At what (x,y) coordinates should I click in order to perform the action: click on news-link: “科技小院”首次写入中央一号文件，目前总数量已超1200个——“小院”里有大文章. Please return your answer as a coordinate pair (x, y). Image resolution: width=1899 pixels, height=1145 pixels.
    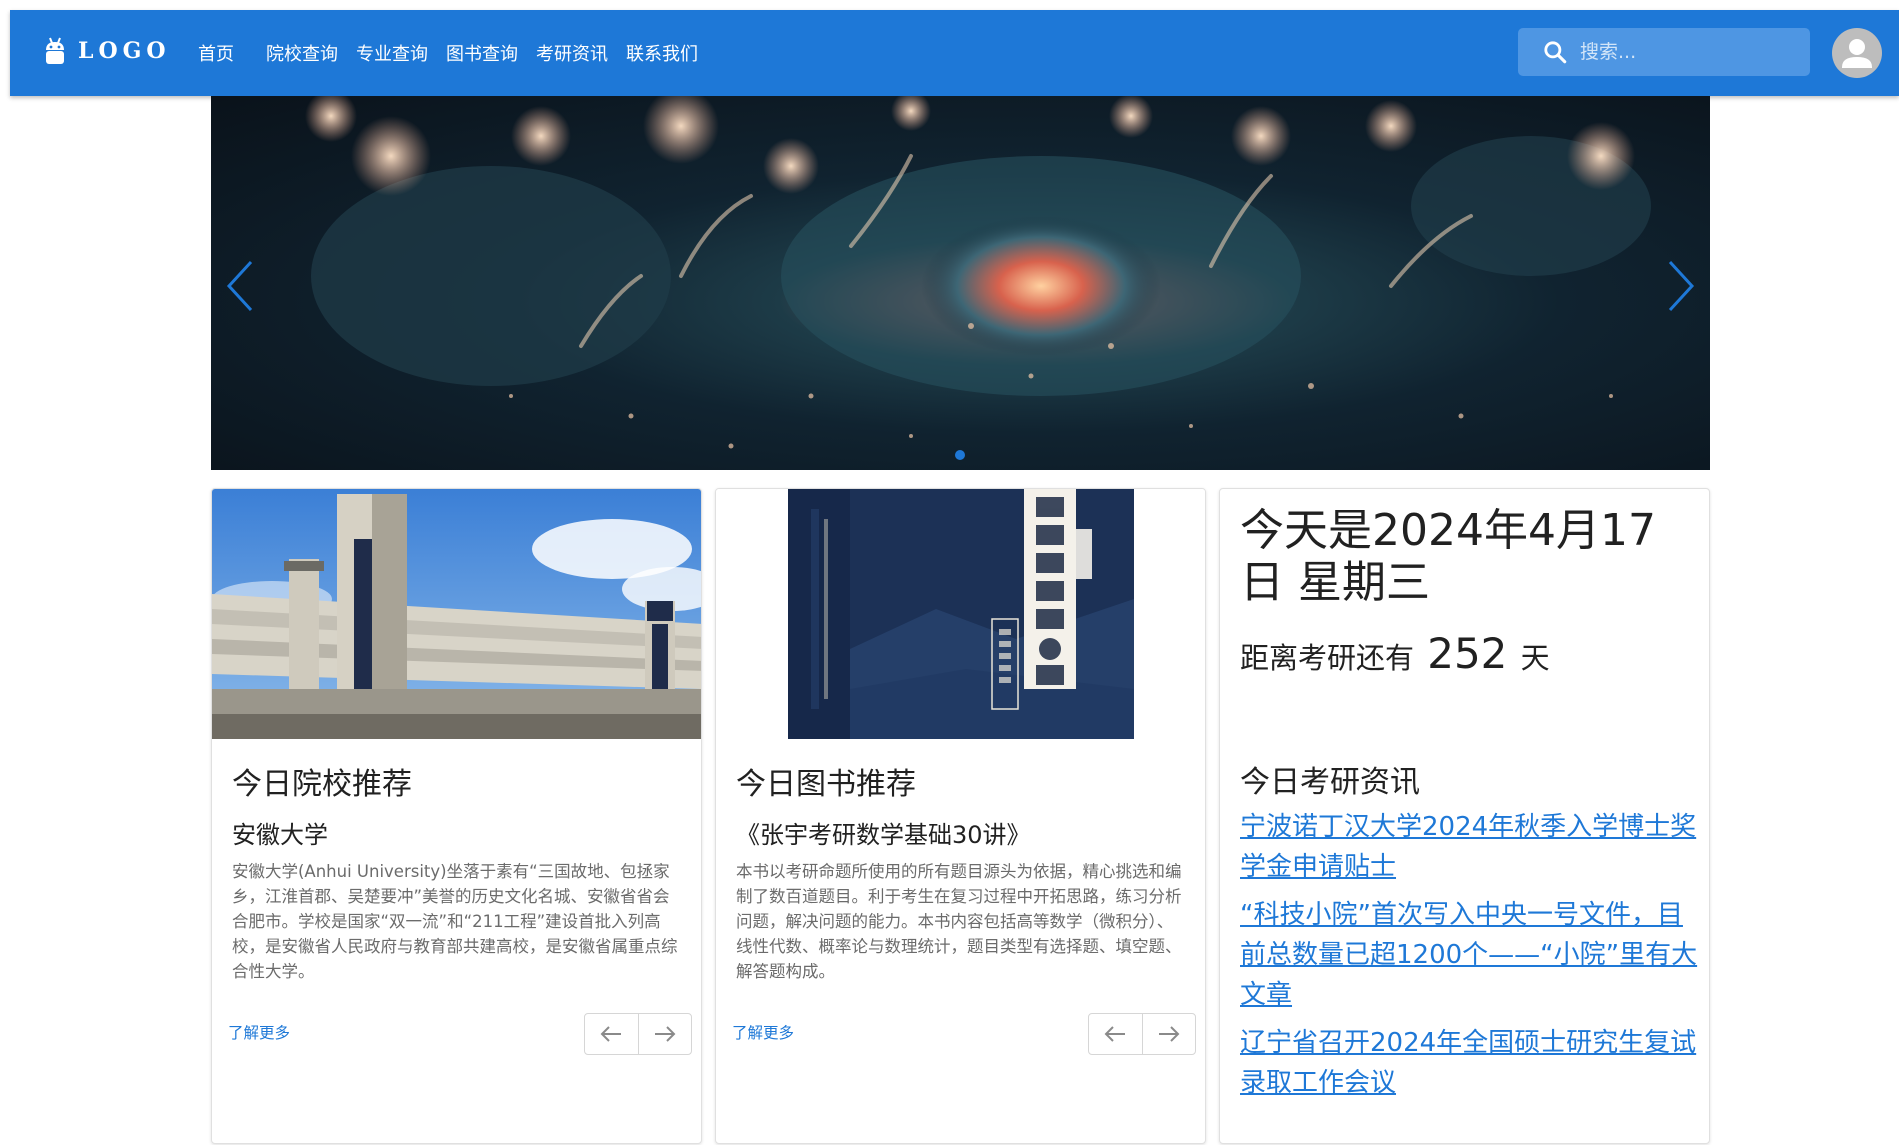
    Looking at the image, I should click on (1469, 955).